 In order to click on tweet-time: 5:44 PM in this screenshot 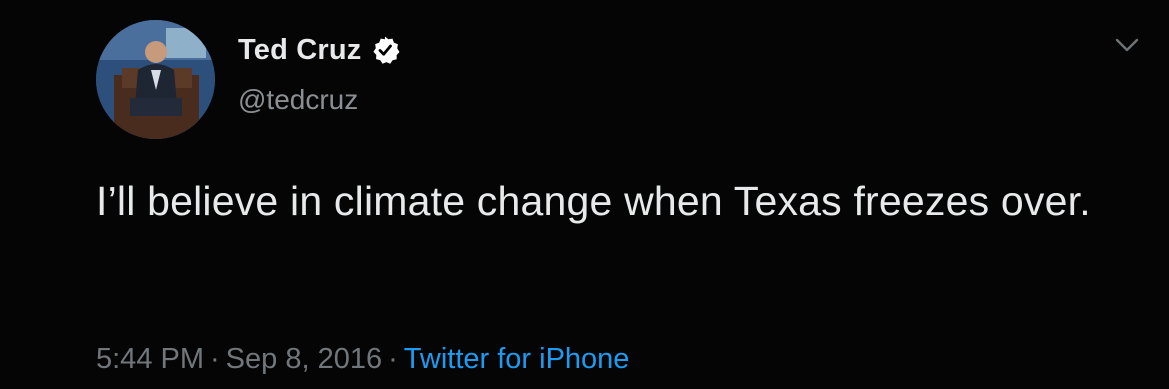, I will do `click(150, 359)`.